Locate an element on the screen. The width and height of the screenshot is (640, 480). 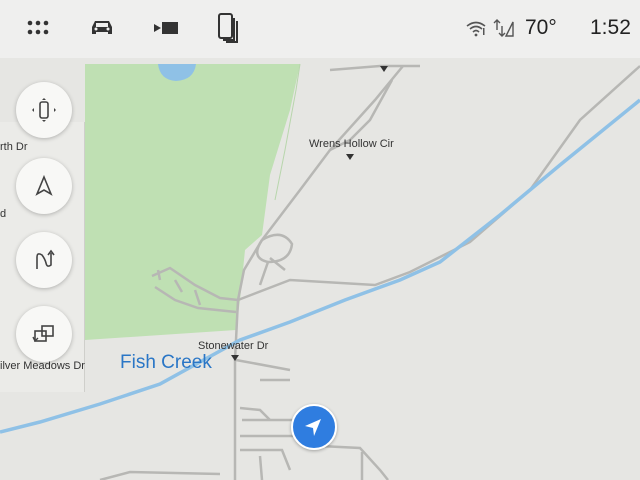
apps-grid-icon is located at coordinates (38, 28).